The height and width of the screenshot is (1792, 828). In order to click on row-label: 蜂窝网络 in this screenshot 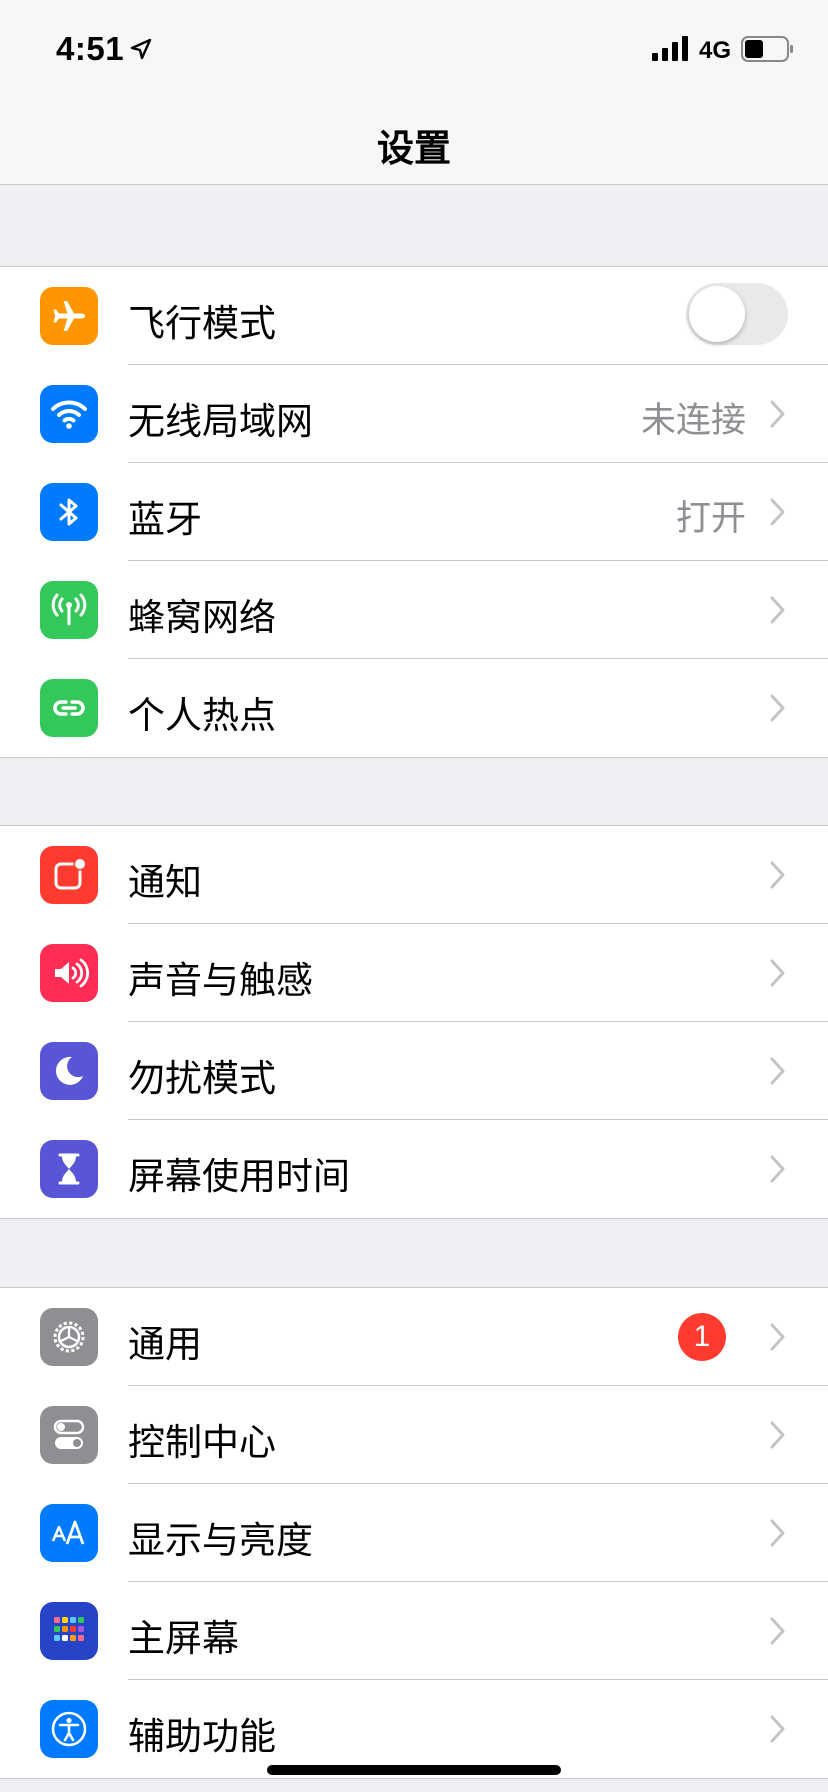, I will do `click(202, 617)`.